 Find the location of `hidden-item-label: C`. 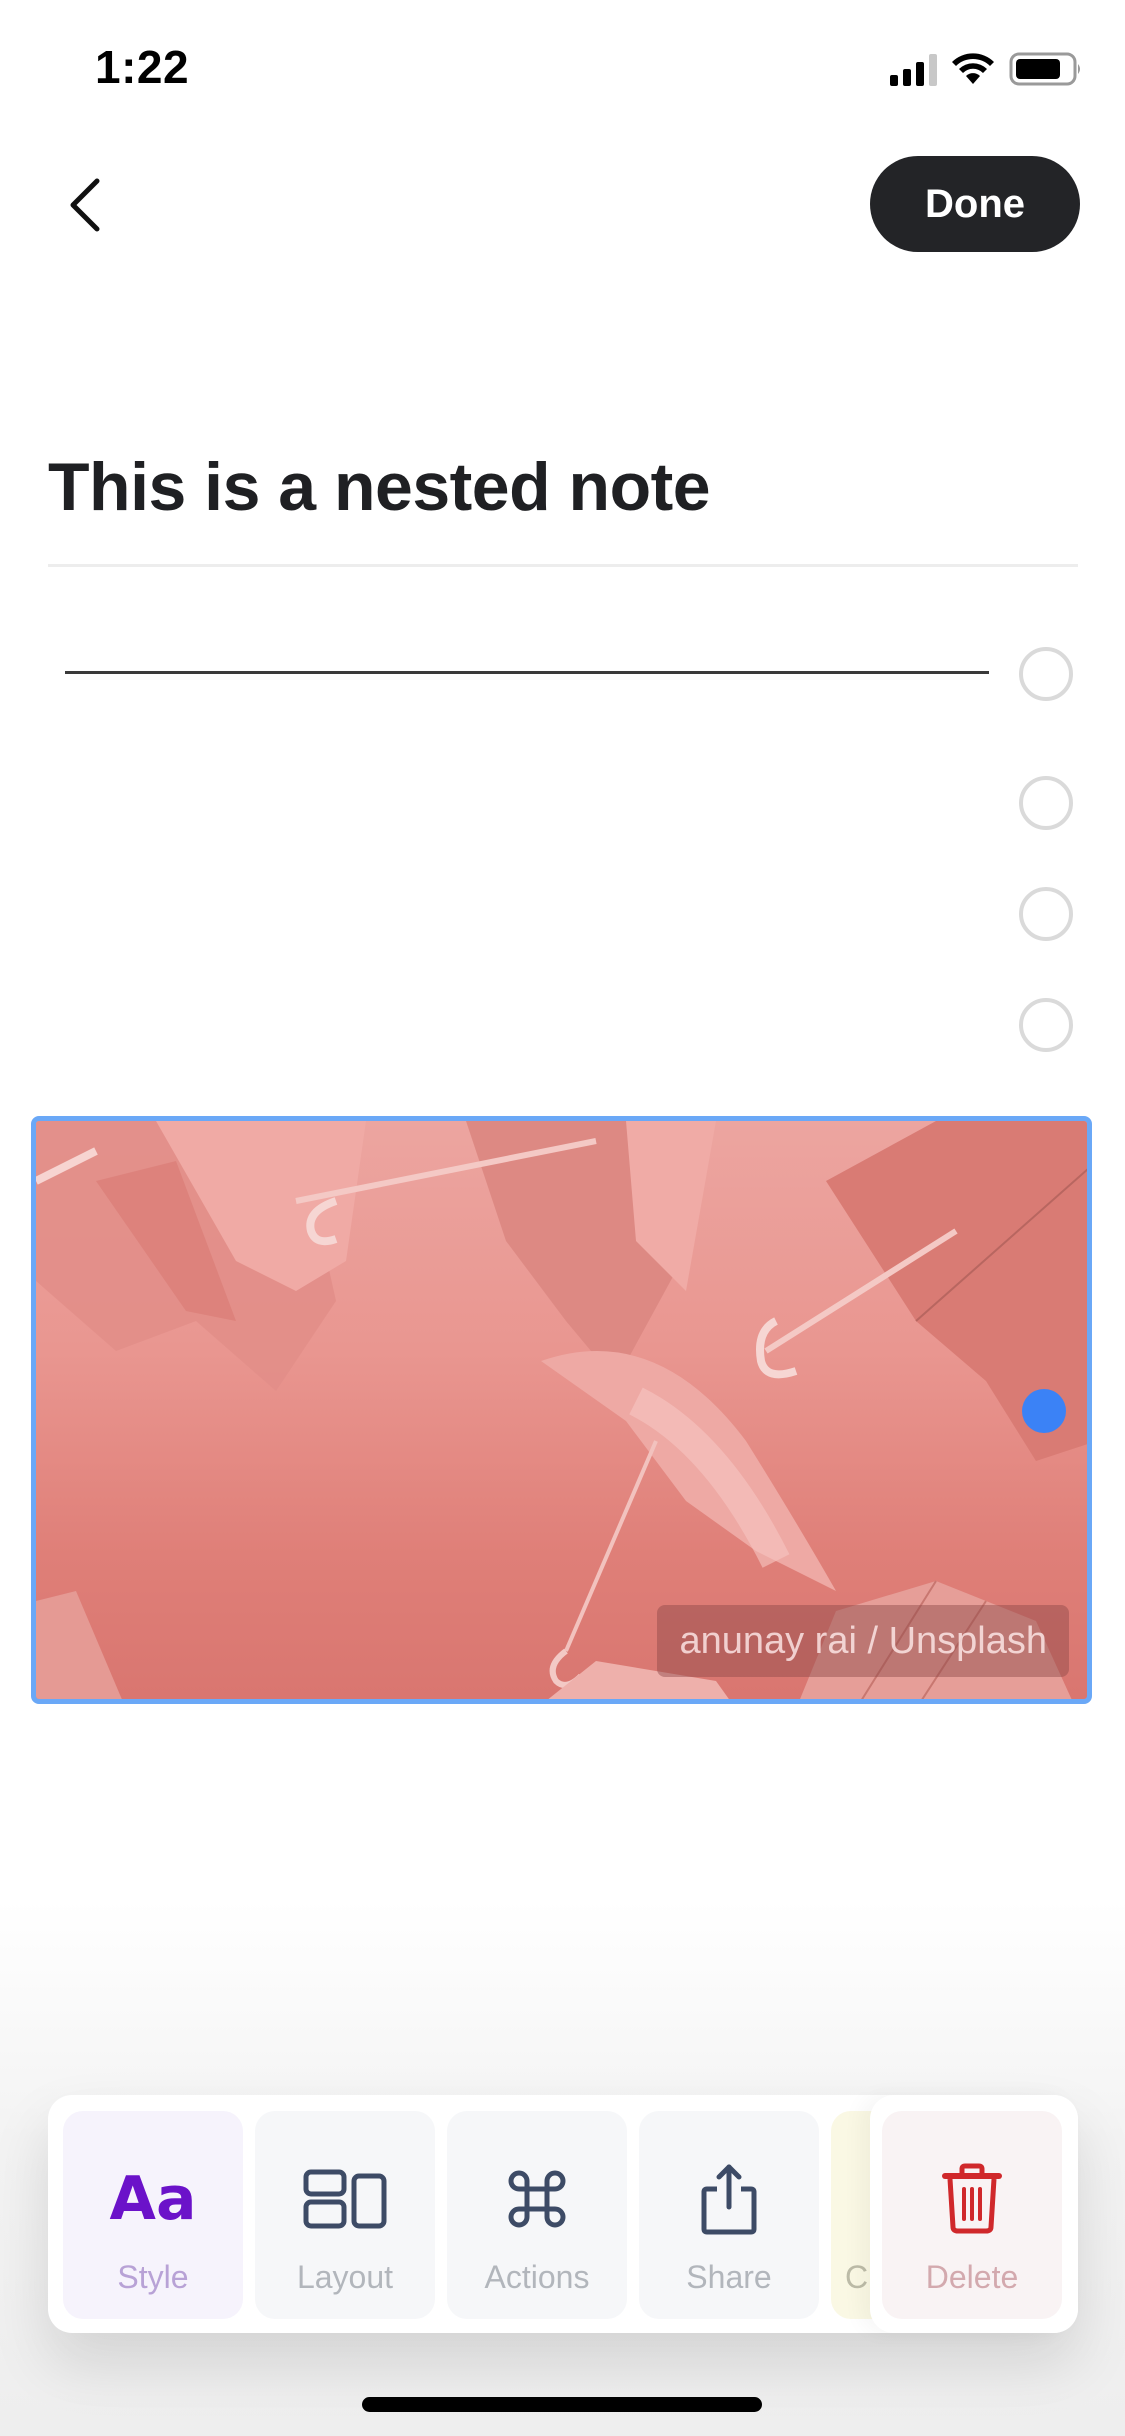

hidden-item-label: C is located at coordinates (857, 2277).